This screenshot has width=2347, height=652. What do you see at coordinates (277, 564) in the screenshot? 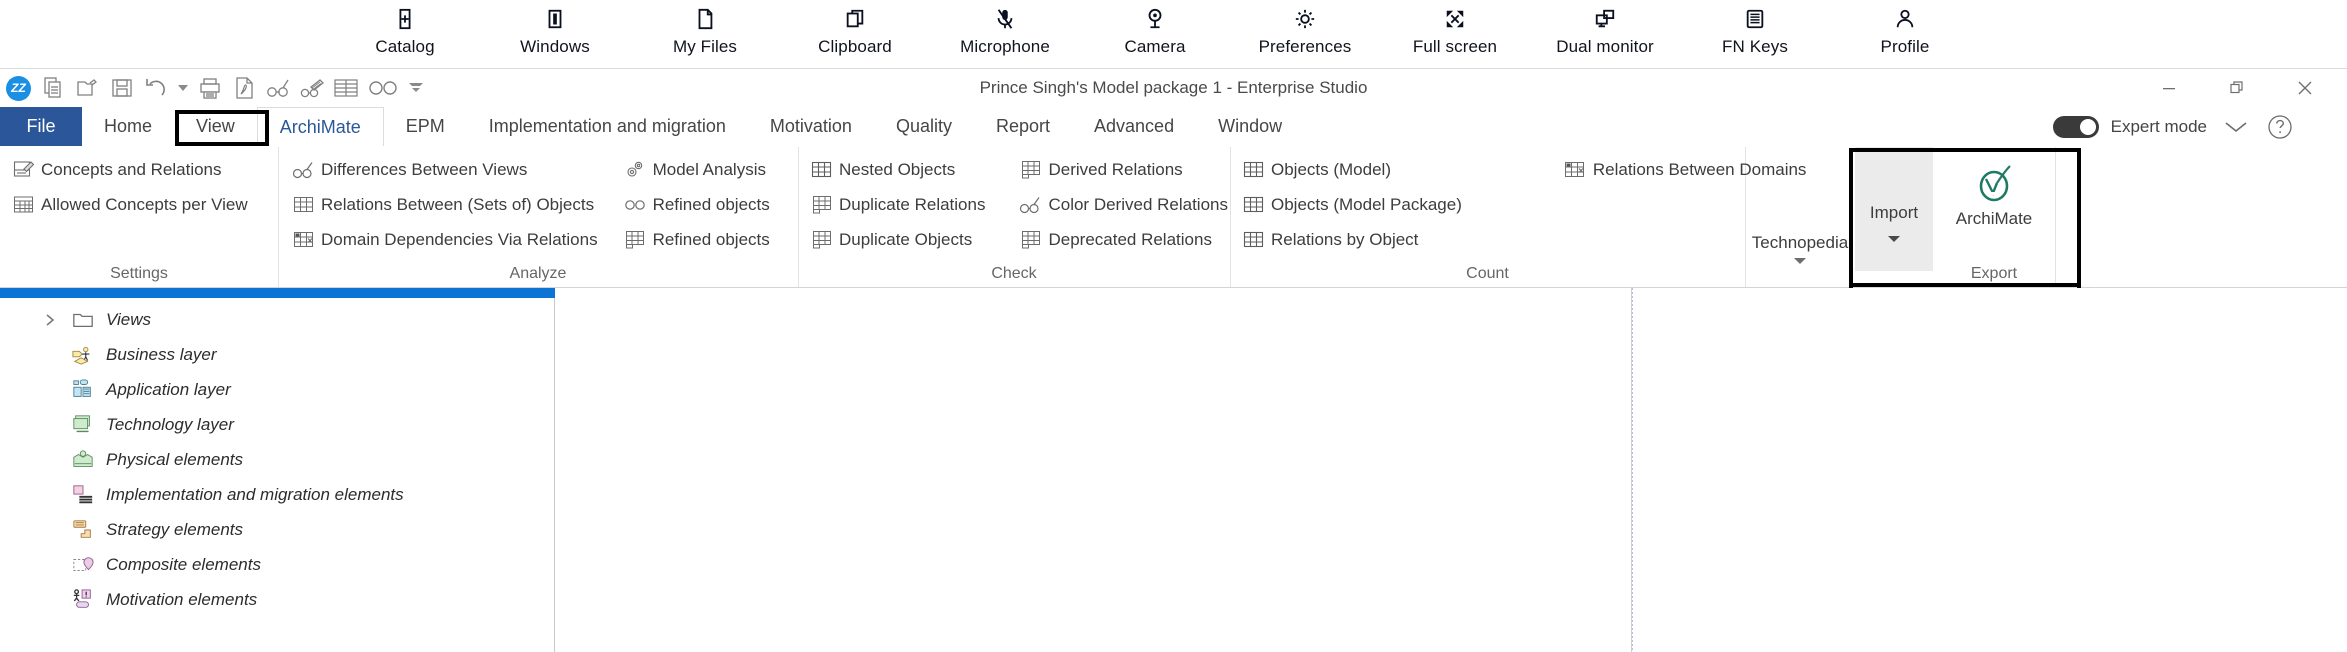
I see `tree-item-composite-elements: Composite elements` at bounding box center [277, 564].